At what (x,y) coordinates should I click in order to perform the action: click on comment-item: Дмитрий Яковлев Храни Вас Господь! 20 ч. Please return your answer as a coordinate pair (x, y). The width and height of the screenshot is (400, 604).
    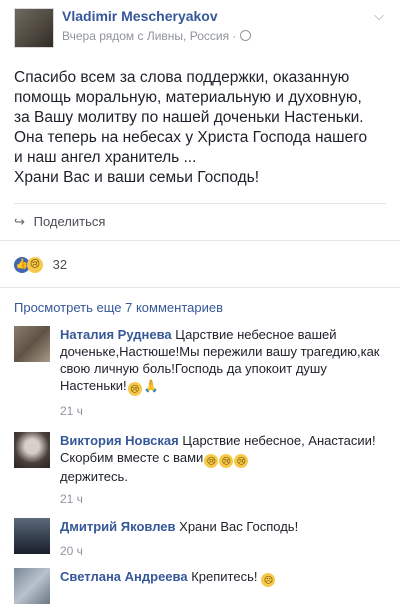
    Looking at the image, I should click on (202, 540).